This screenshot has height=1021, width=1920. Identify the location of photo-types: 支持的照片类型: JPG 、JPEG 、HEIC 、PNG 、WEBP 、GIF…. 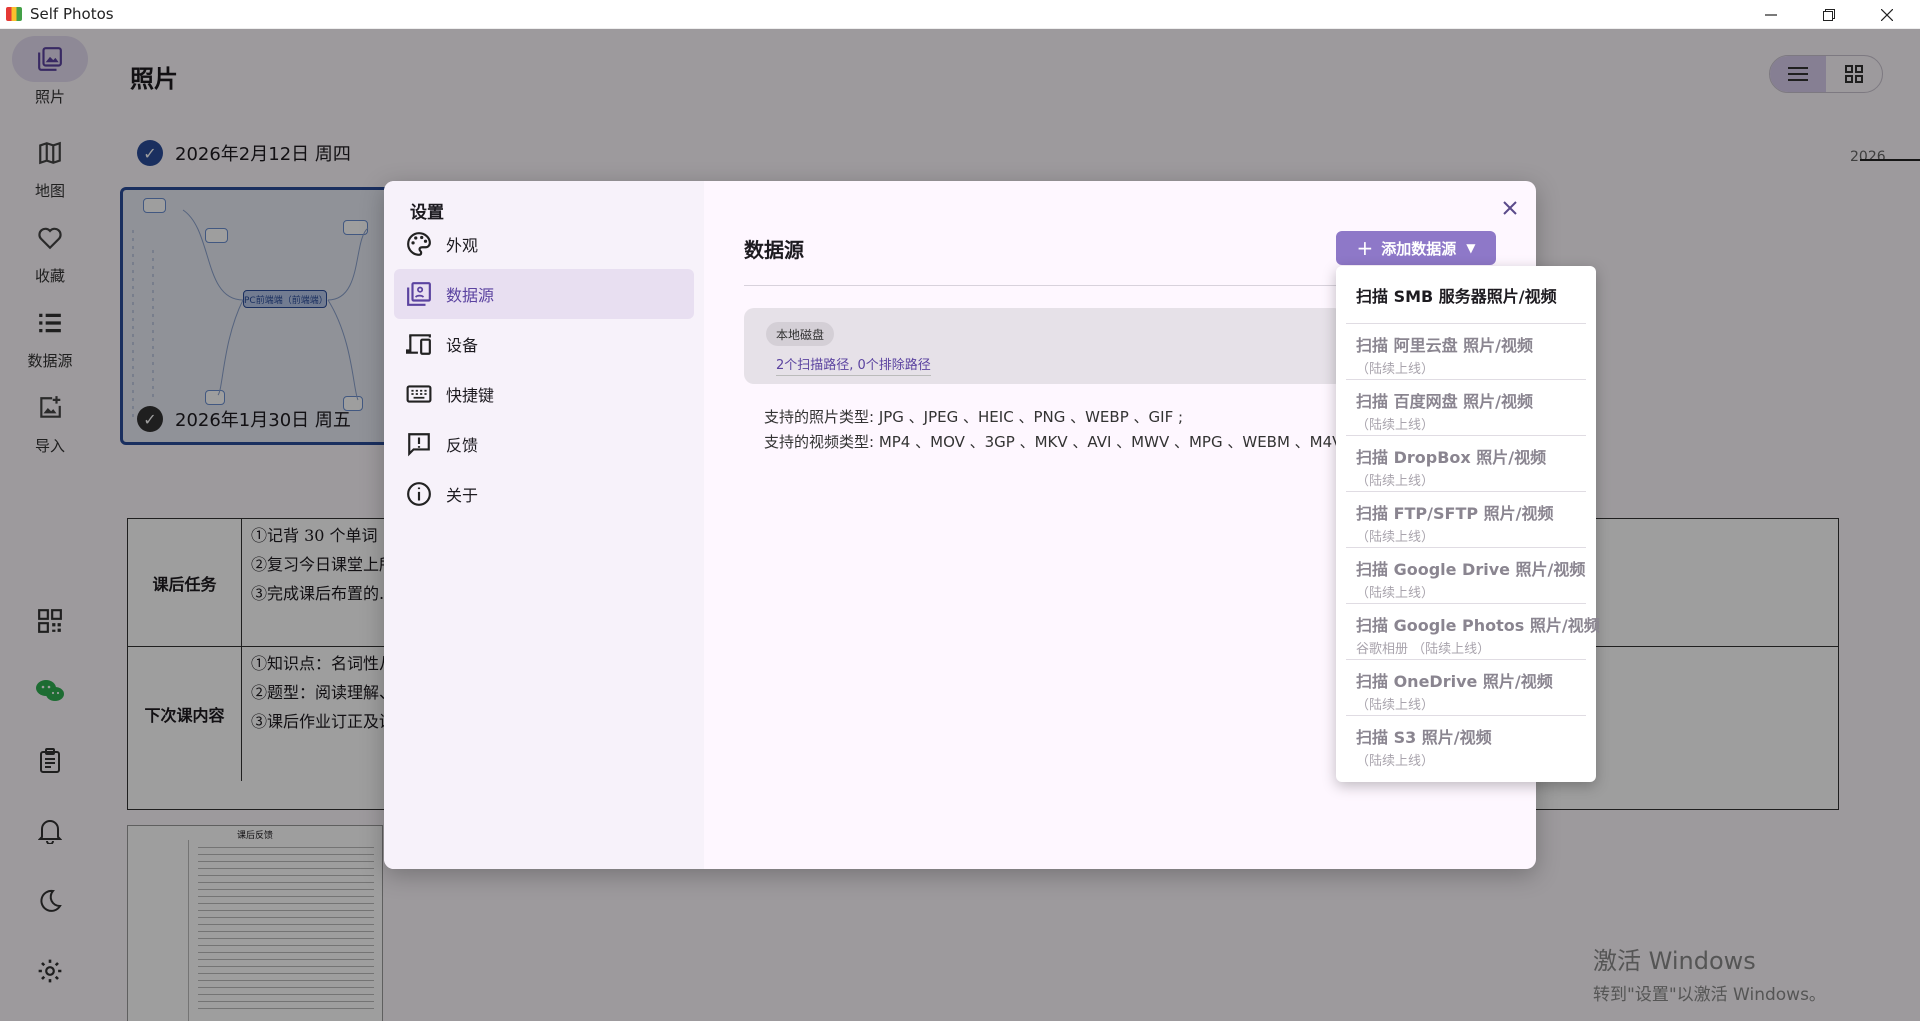
(974, 417).